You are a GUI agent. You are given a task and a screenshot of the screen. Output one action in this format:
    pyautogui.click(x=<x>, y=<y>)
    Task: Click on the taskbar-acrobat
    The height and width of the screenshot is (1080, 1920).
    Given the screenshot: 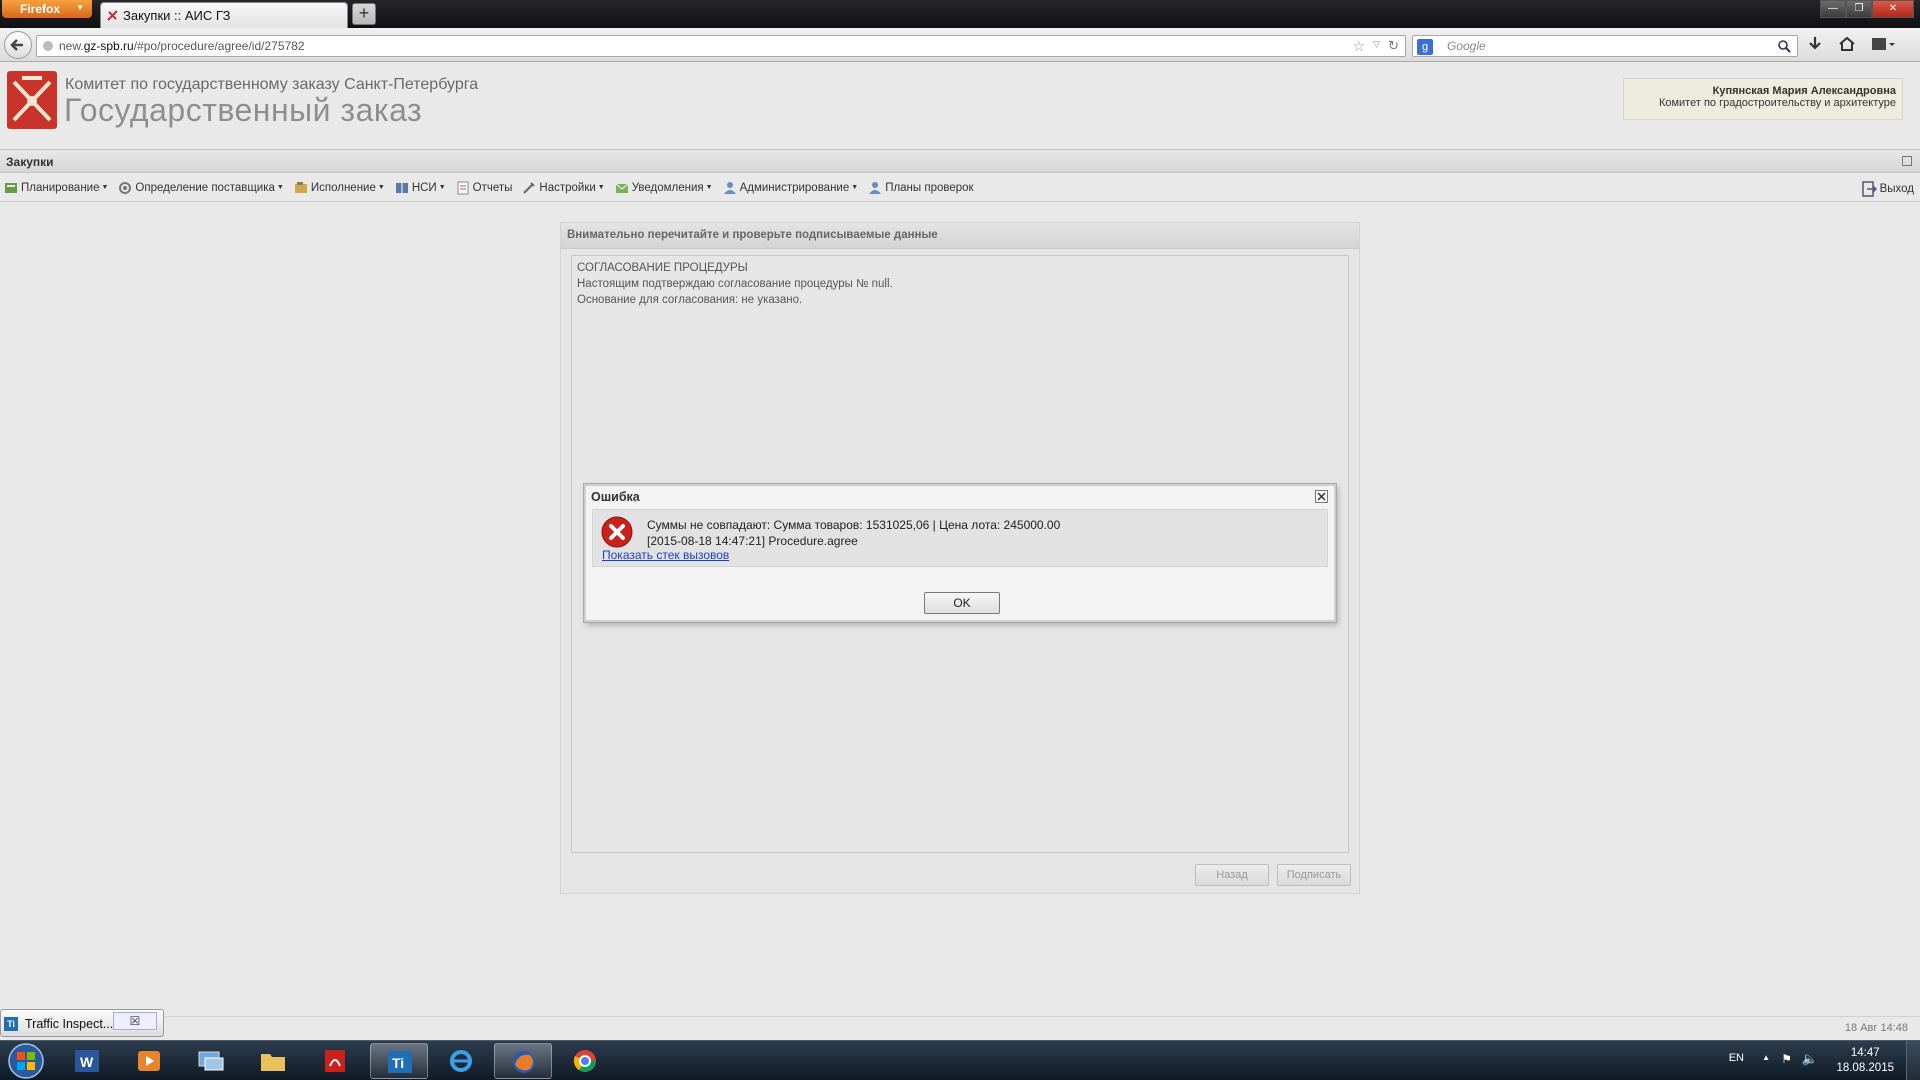 What is the action you would take?
    pyautogui.click(x=335, y=1061)
    